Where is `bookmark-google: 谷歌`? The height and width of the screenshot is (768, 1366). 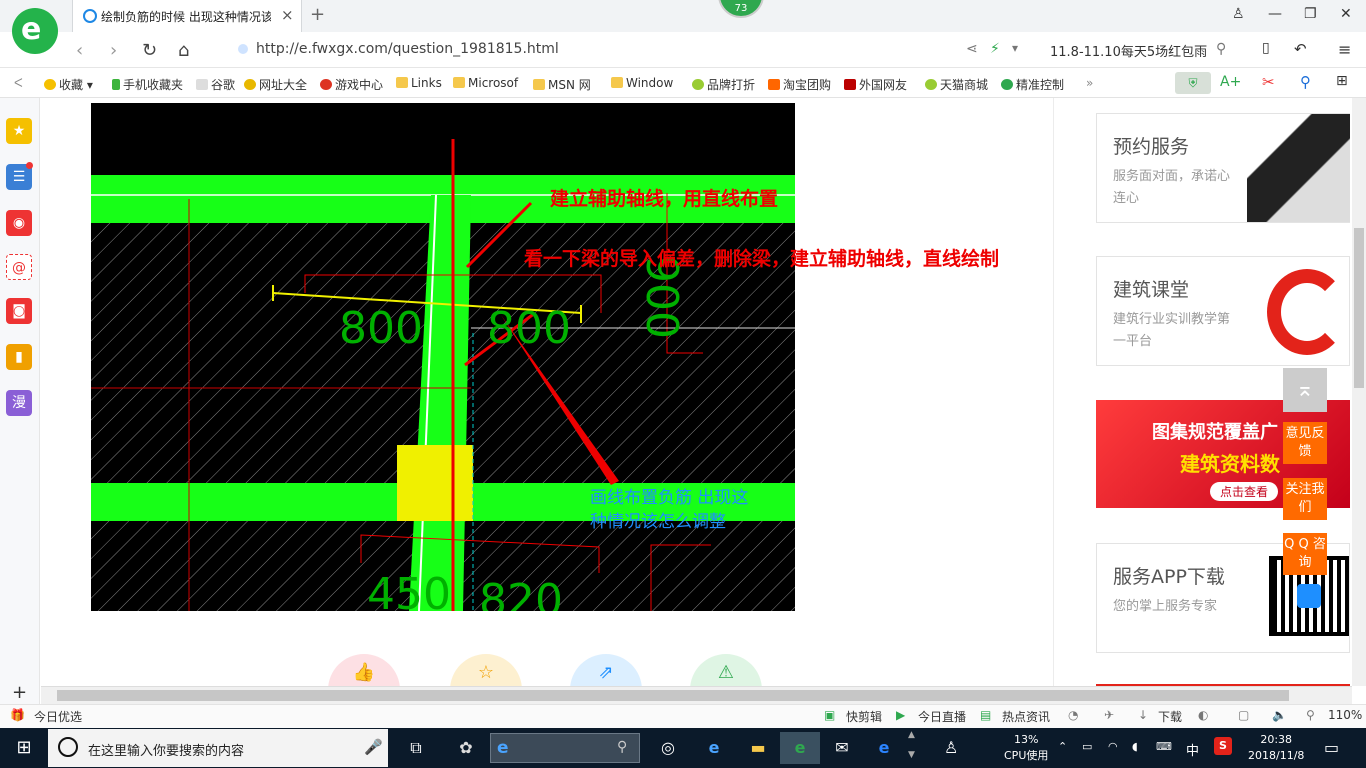
bookmark-google: 谷歌 is located at coordinates (215, 84).